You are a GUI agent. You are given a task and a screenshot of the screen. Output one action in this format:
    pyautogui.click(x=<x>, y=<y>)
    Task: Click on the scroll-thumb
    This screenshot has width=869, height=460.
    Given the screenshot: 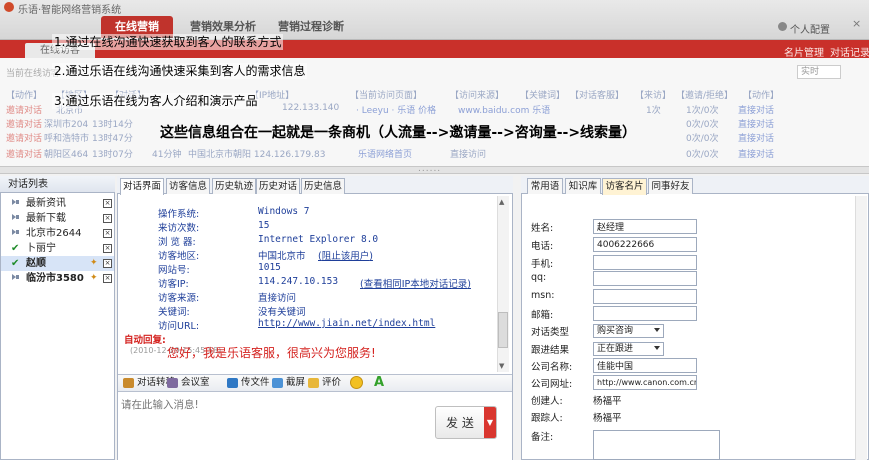 What is the action you would take?
    pyautogui.click(x=503, y=330)
    